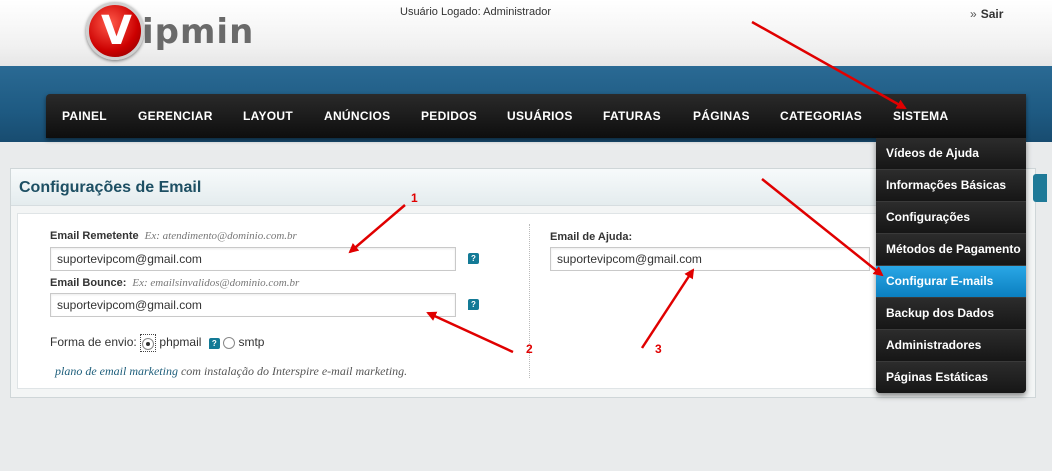  Describe the element at coordinates (175, 116) in the screenshot. I see `nav-item-gerenciar: GERENCIAR` at that location.